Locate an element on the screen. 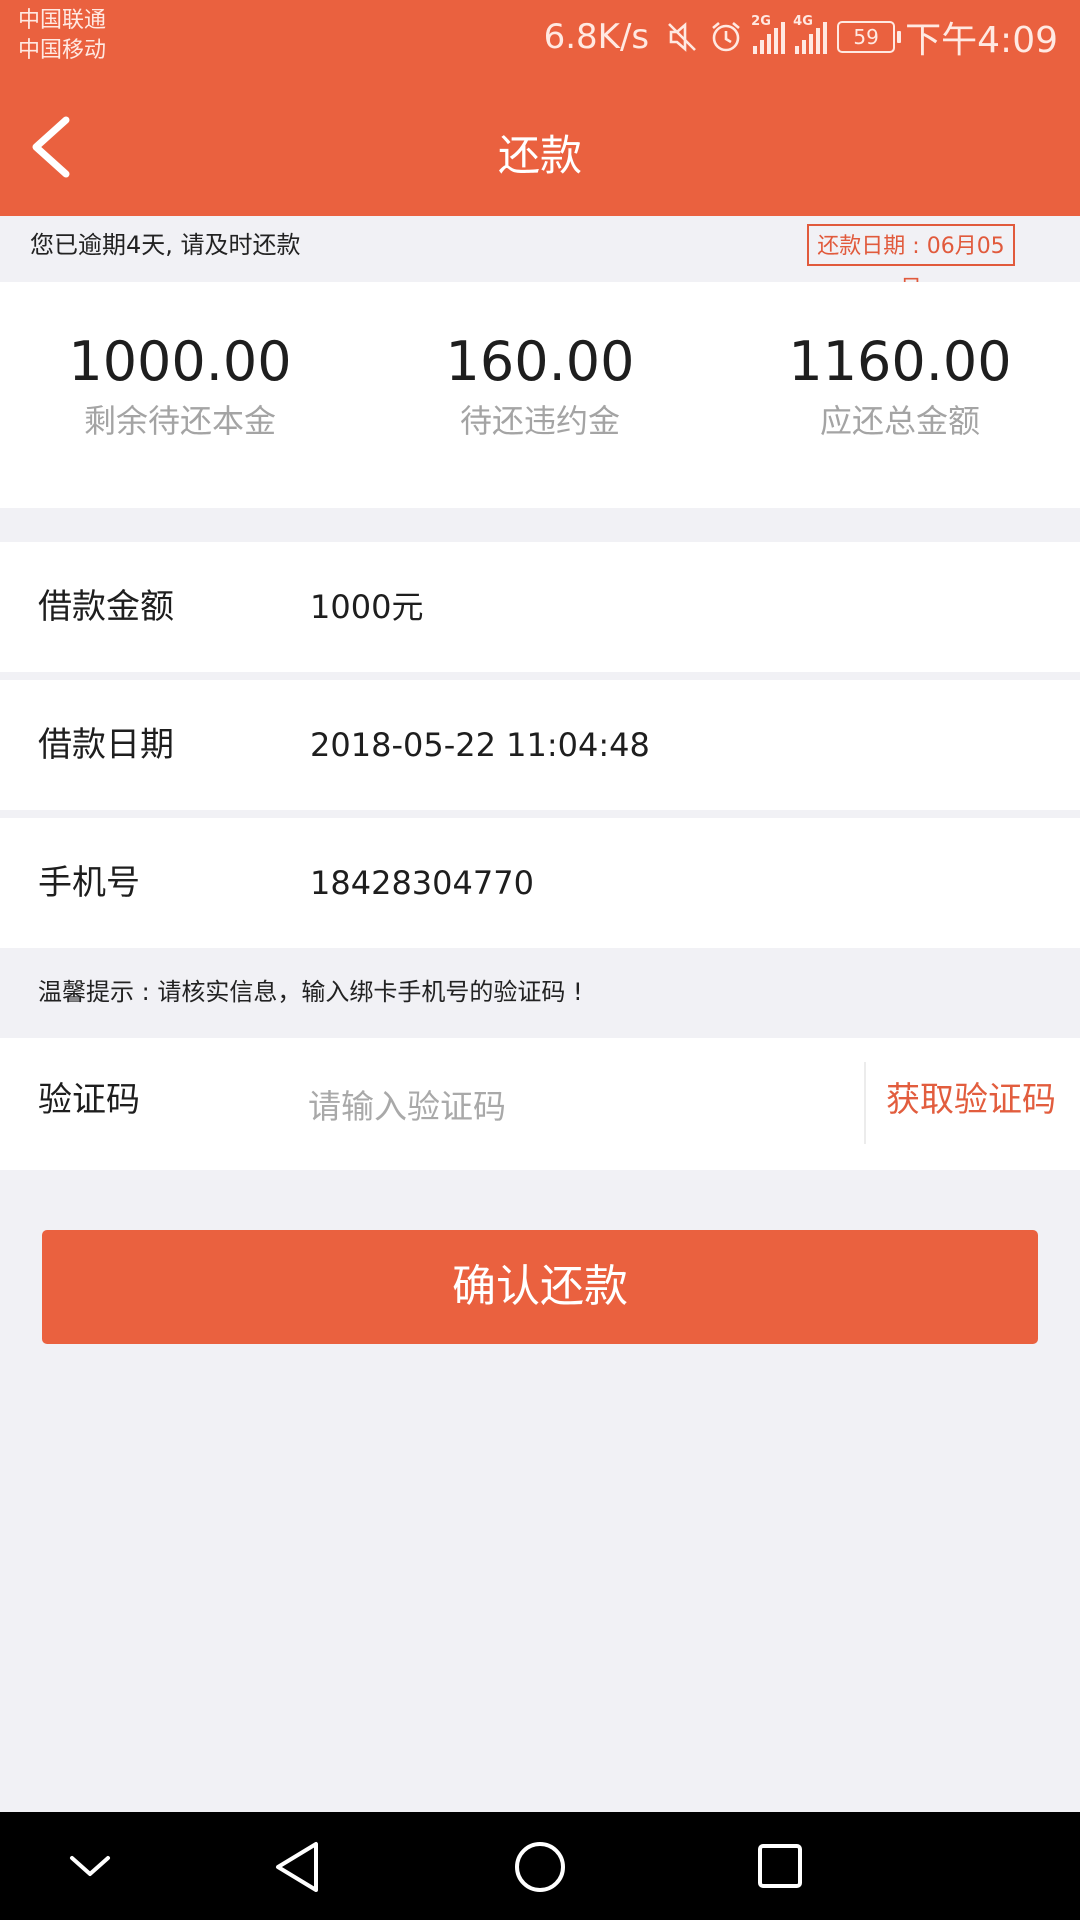 The image size is (1080, 1920). nav-home-button is located at coordinates (540, 1867).